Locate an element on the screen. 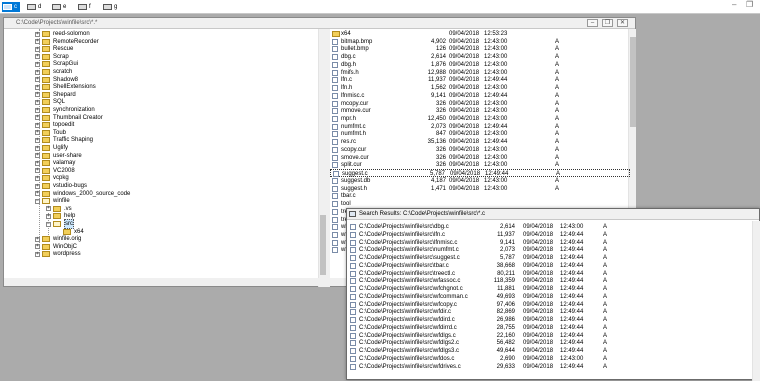 This screenshot has width=760, height=381. tree-item-label: wordpress is located at coordinates (67, 254).